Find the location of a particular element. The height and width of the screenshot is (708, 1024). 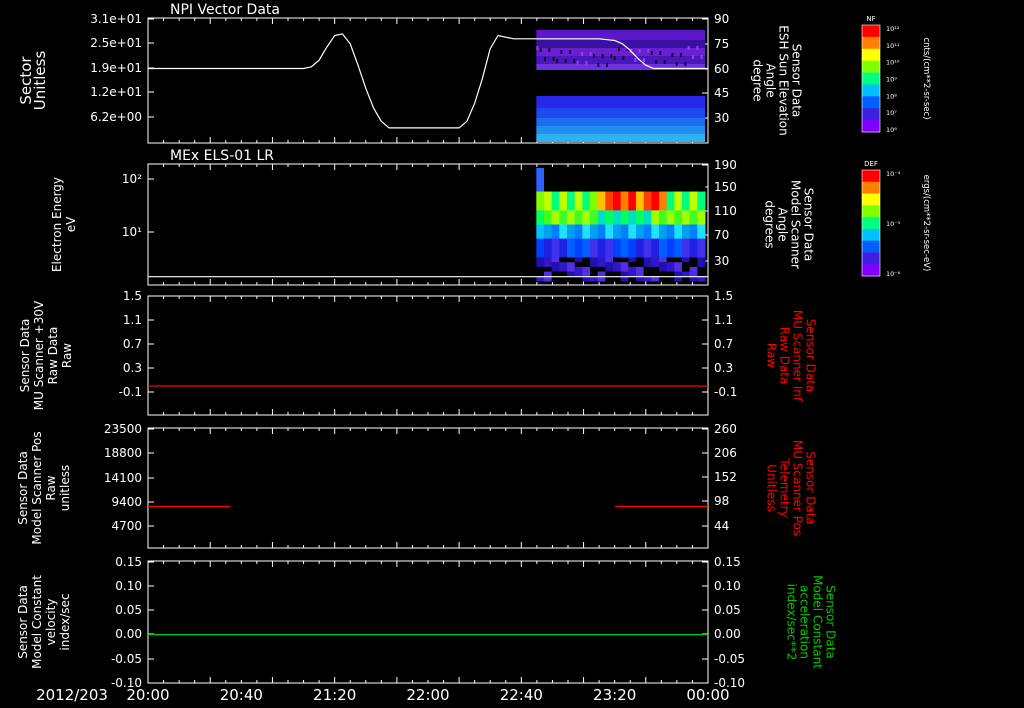

right-tick-label: 190 is located at coordinates (725, 165).